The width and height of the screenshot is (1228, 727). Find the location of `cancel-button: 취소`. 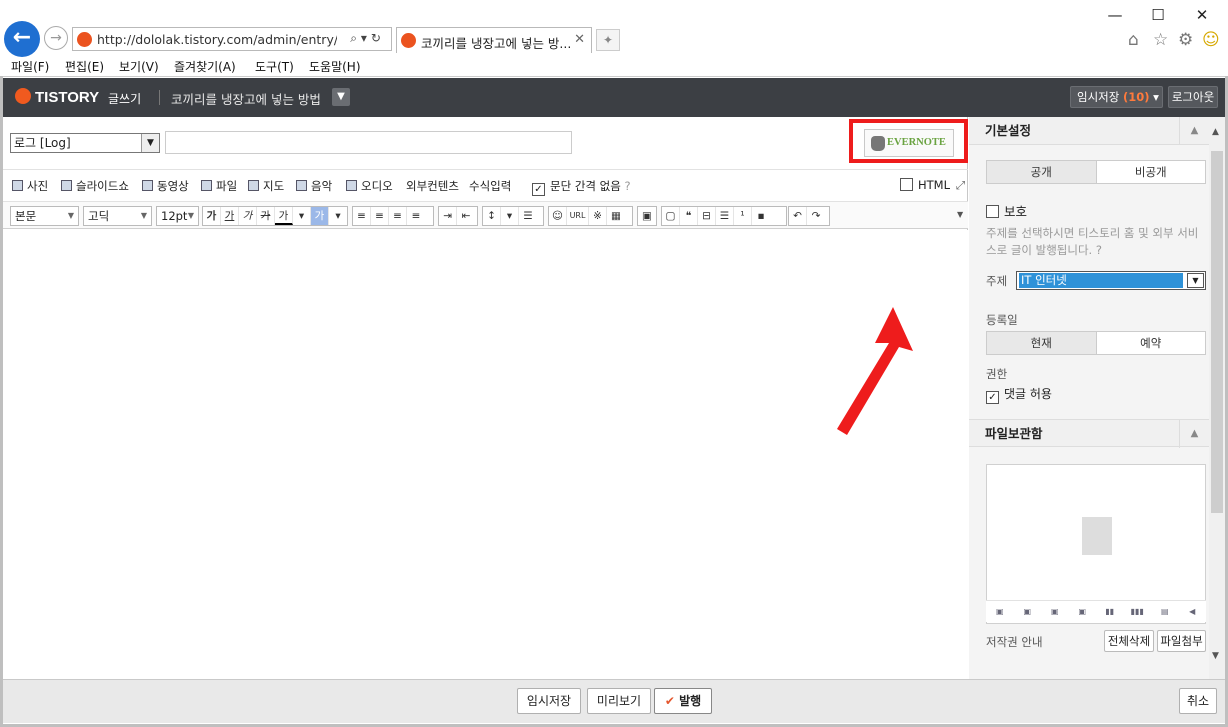

cancel-button: 취소 is located at coordinates (1198, 701).